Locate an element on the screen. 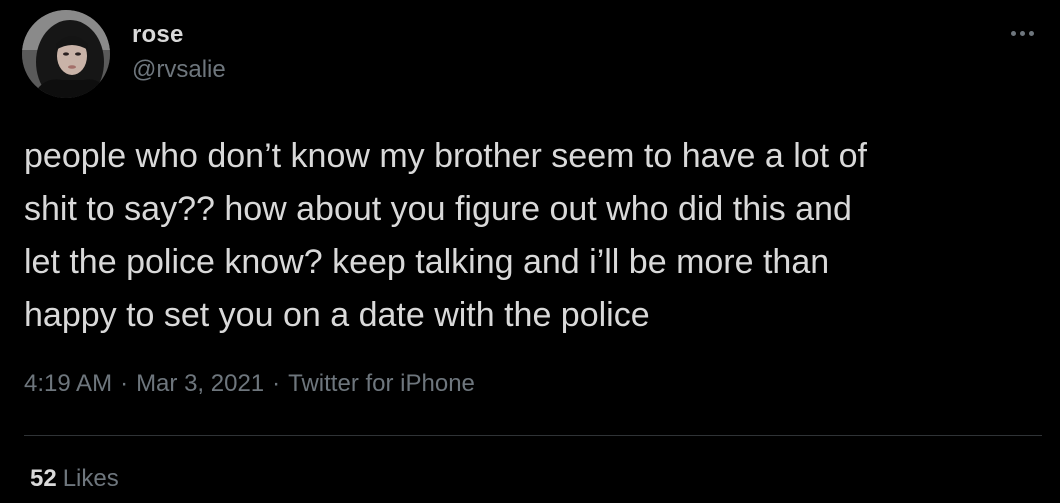  likes-stat: 52 Likes is located at coordinates (74, 479).